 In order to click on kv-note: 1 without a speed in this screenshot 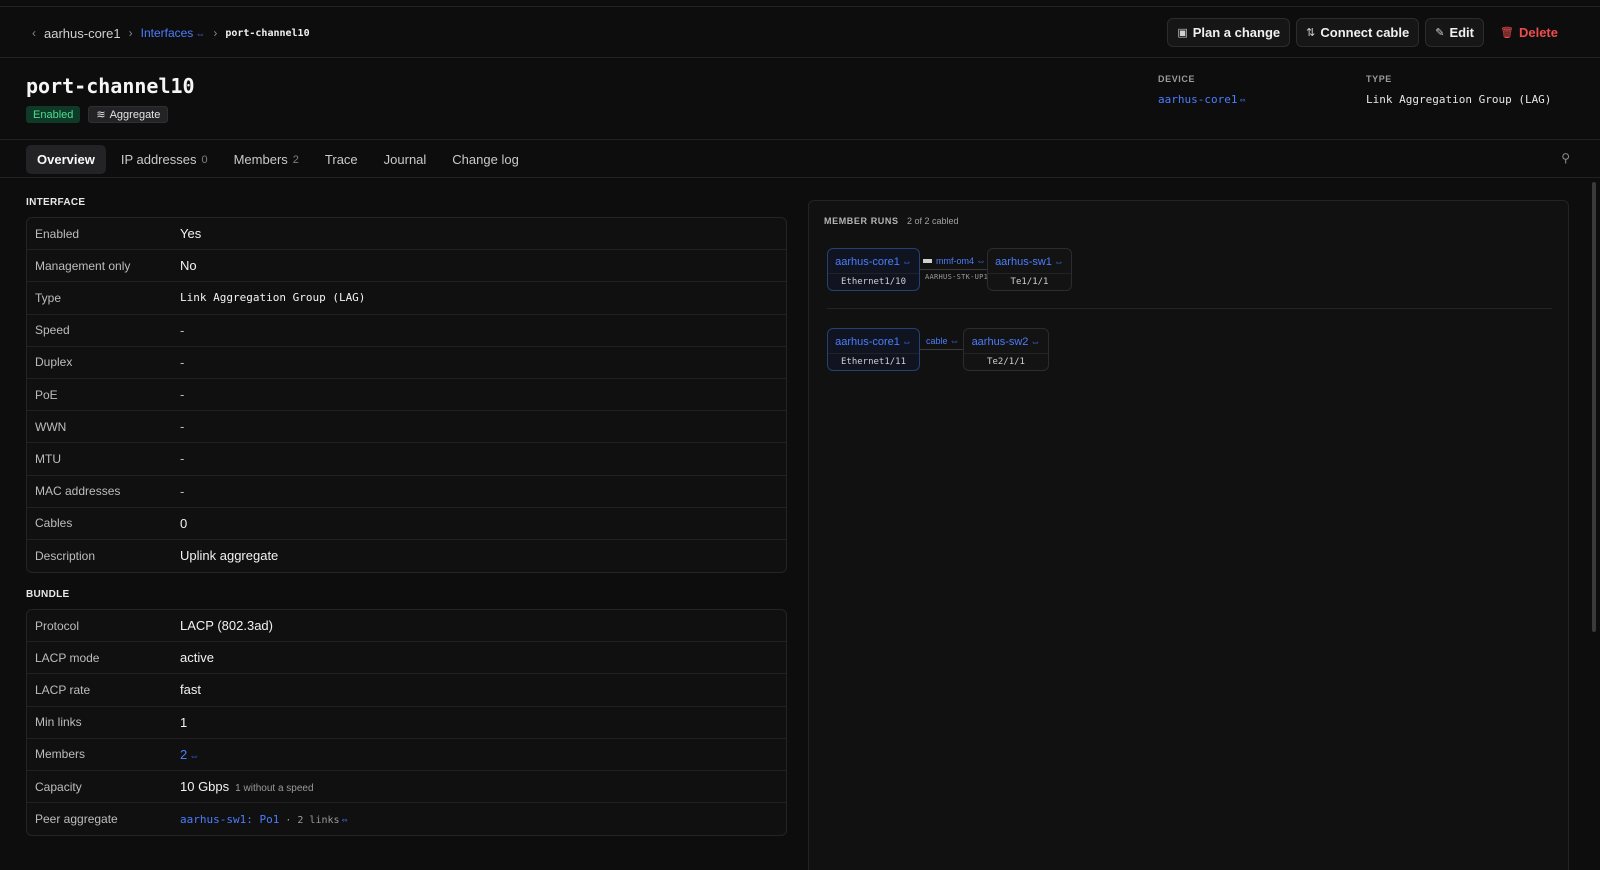, I will do `click(274, 789)`.